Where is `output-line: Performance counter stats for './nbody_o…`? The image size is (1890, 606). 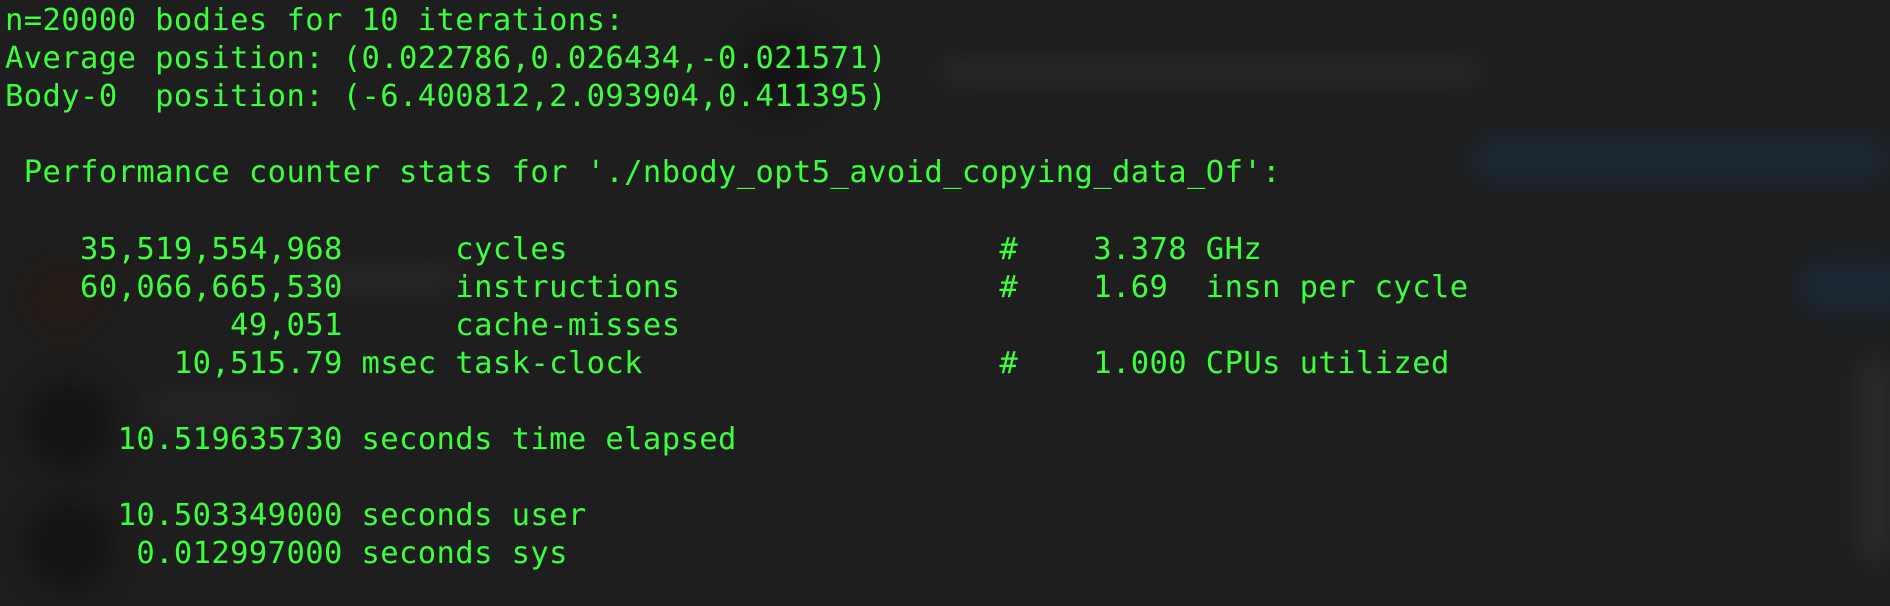 output-line: Performance counter stats for './nbody_o… is located at coordinates (643, 173).